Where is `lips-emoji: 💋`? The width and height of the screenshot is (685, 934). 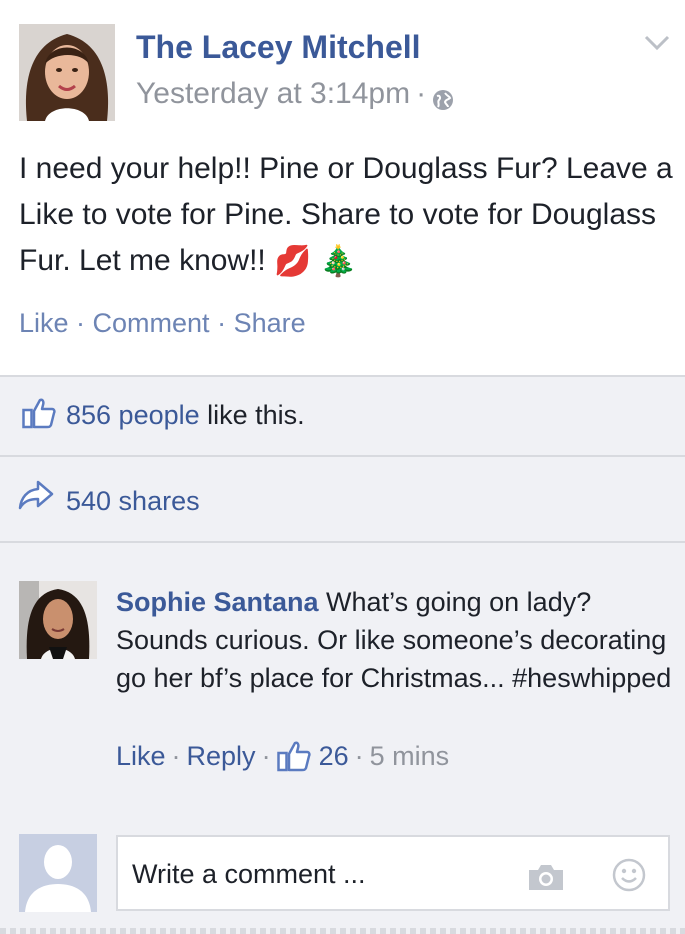
lips-emoji: 💋 is located at coordinates (293, 262).